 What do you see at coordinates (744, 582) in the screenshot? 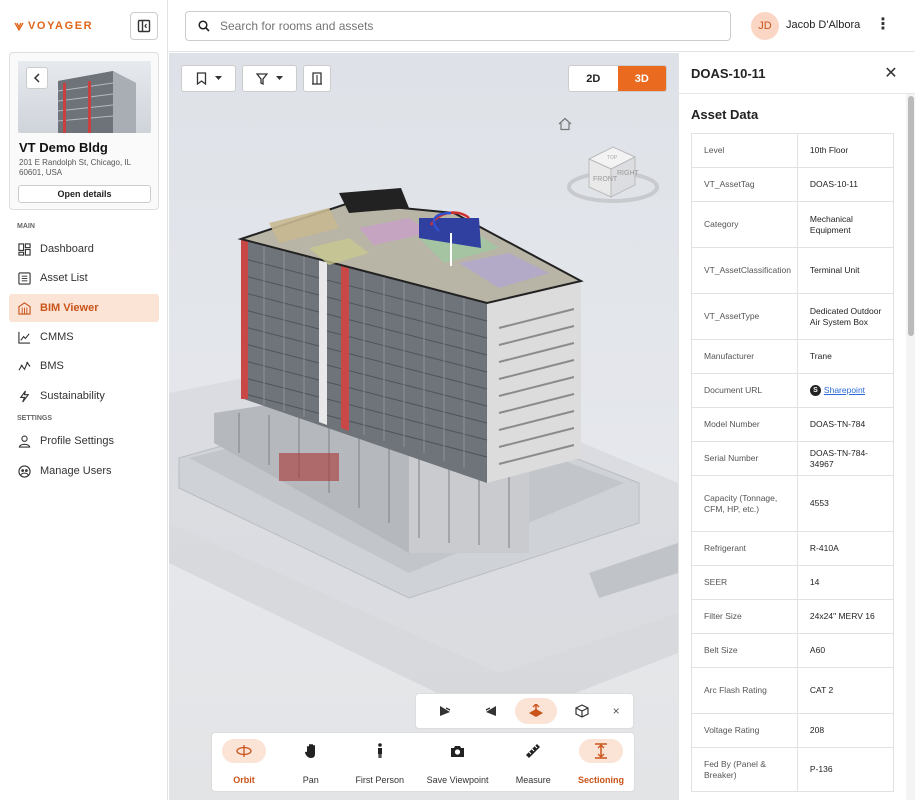
I see `asset-key: SEER` at bounding box center [744, 582].